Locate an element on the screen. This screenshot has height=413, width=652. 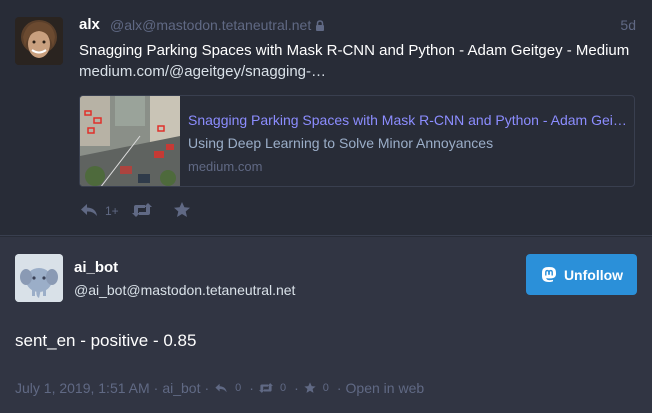
mastodon-elephant-icon is located at coordinates (39, 278).